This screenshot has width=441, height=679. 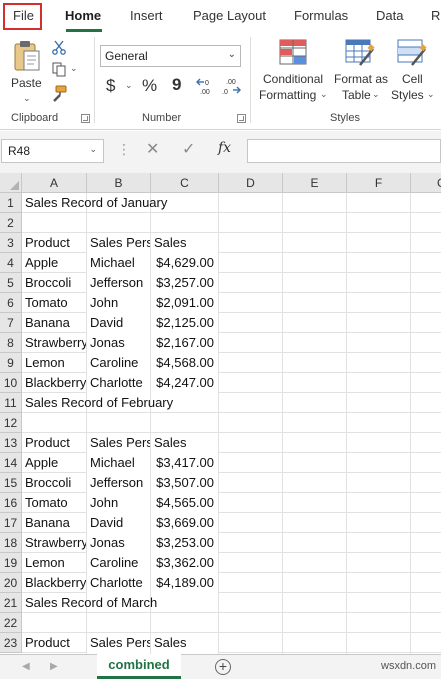 What do you see at coordinates (426, 183) in the screenshot?
I see `column-header-g: G` at bounding box center [426, 183].